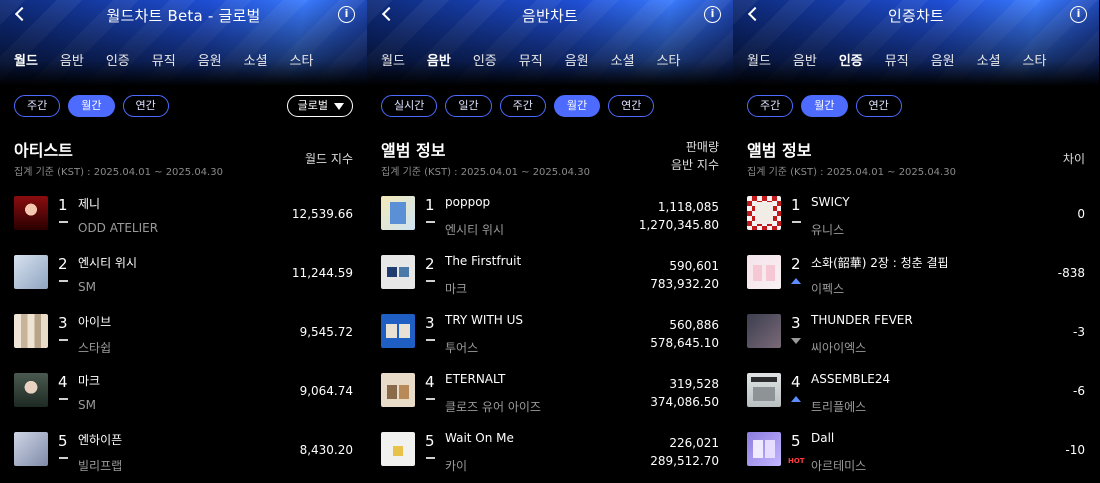 Image resolution: width=1100 pixels, height=483 pixels. I want to click on rank: 5, so click(63, 441).